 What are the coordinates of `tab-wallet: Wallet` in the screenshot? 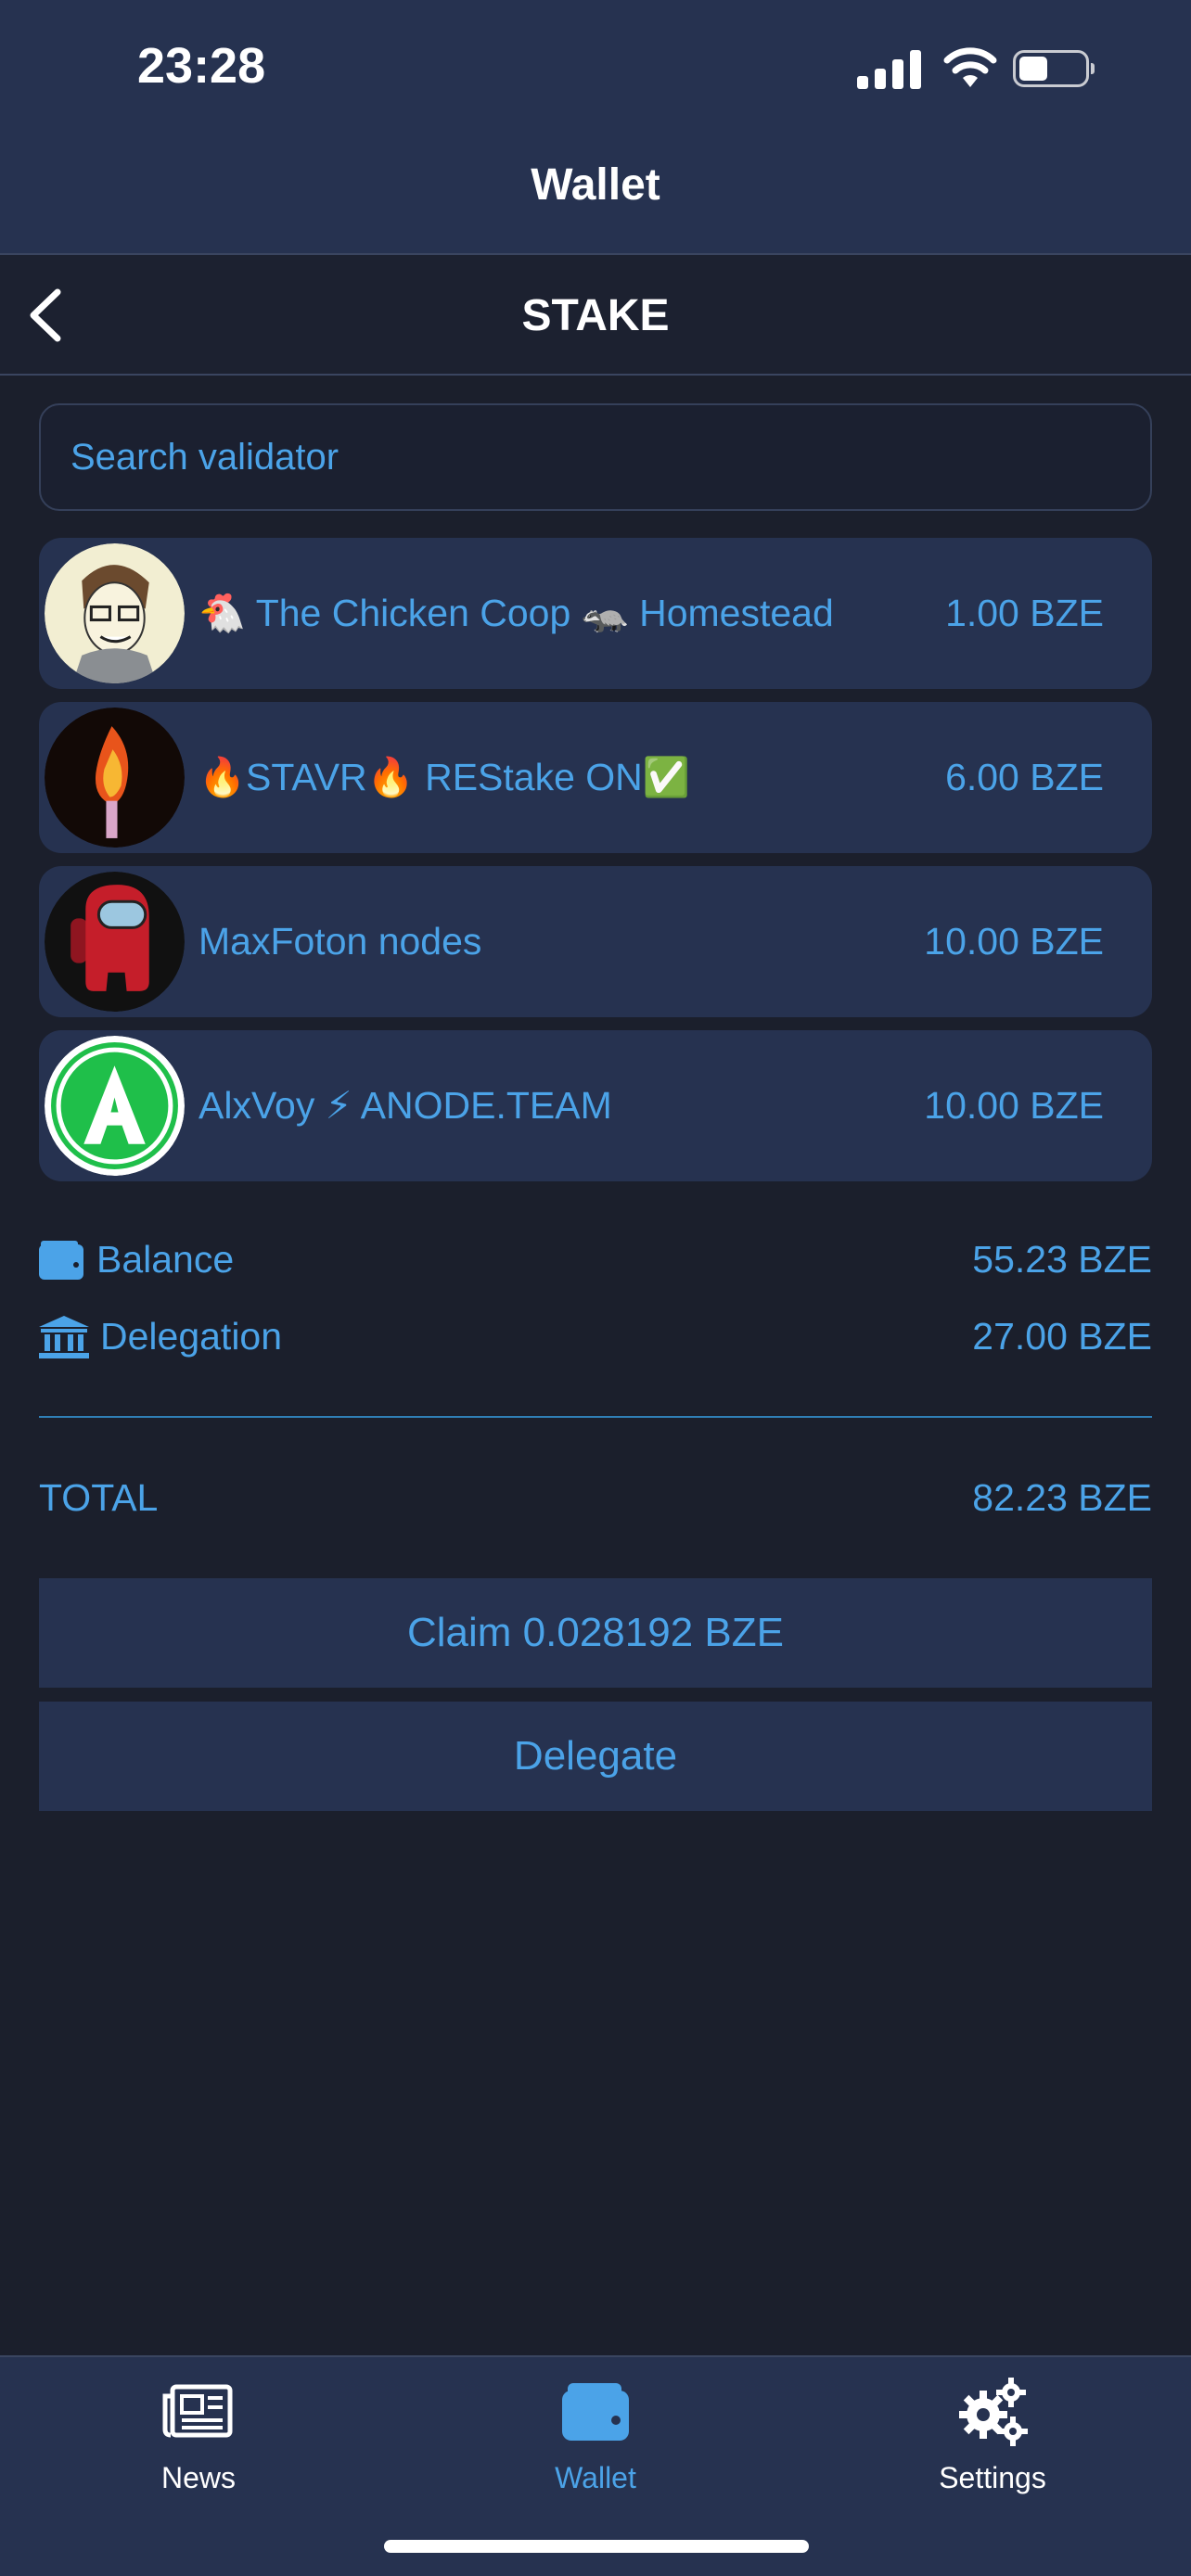 It's located at (595, 2440).